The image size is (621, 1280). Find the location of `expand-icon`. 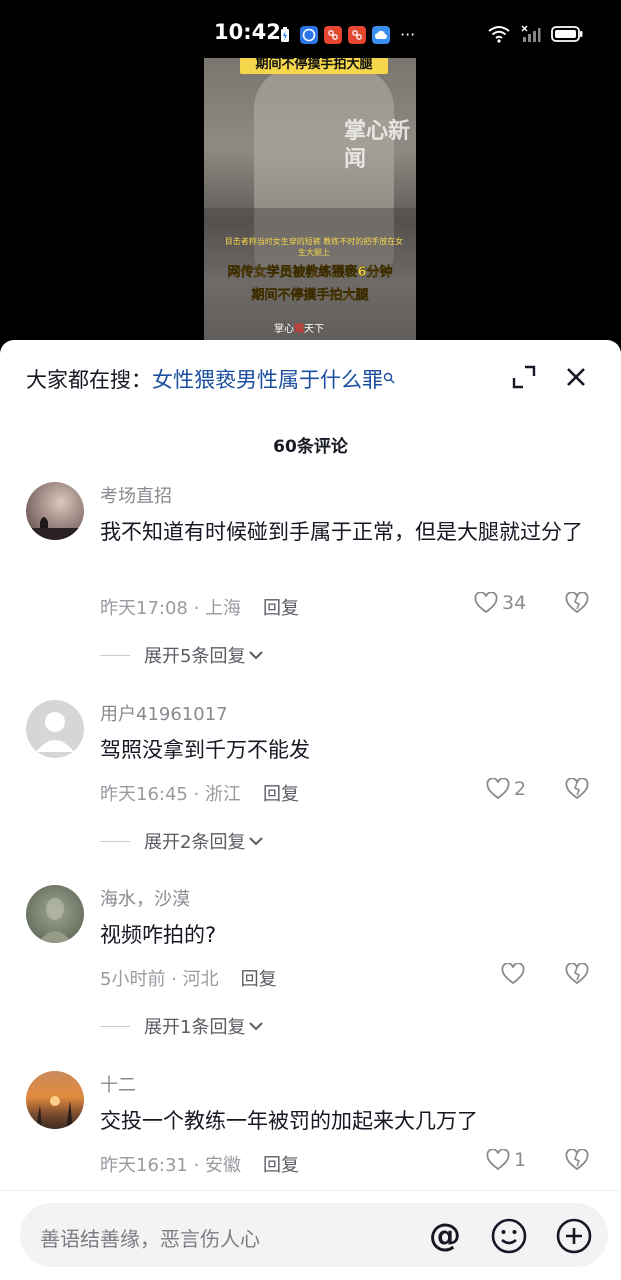

expand-icon is located at coordinates (524, 377).